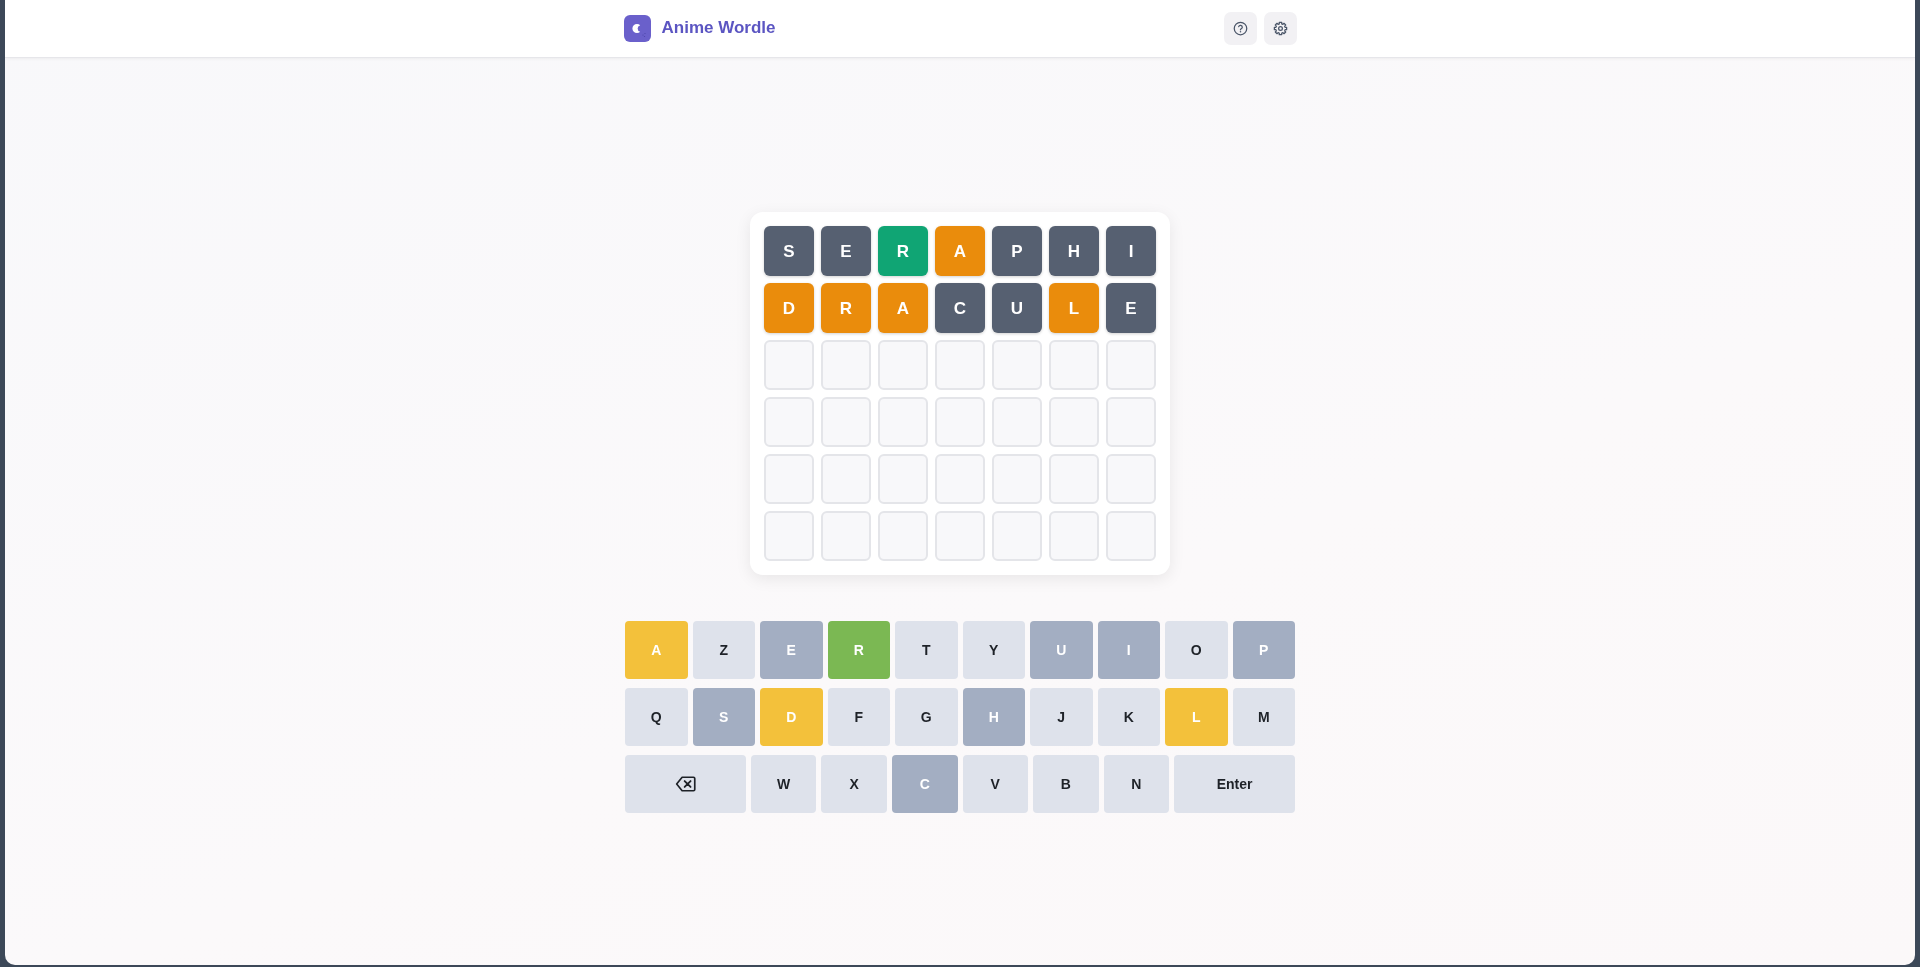 The width and height of the screenshot is (1920, 967). What do you see at coordinates (993, 650) in the screenshot?
I see `letter-key: Y` at bounding box center [993, 650].